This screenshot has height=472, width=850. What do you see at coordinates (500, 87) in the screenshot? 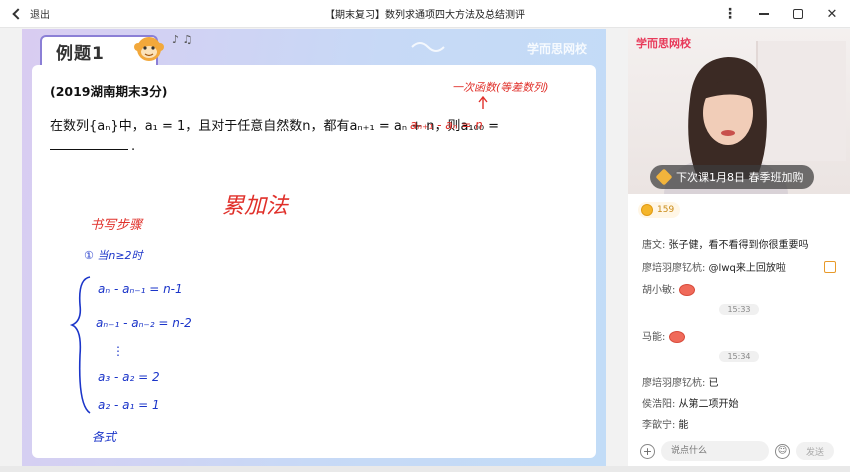
I see `ink-top-note: 一次函数(等差数列)` at bounding box center [500, 87].